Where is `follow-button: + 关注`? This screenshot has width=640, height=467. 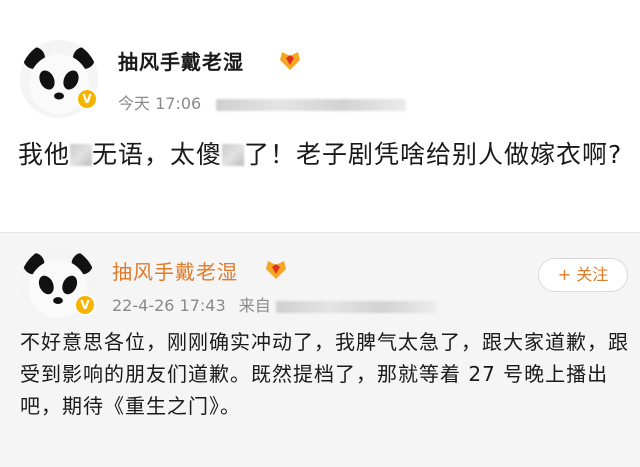
follow-button: + 关注 is located at coordinates (583, 275).